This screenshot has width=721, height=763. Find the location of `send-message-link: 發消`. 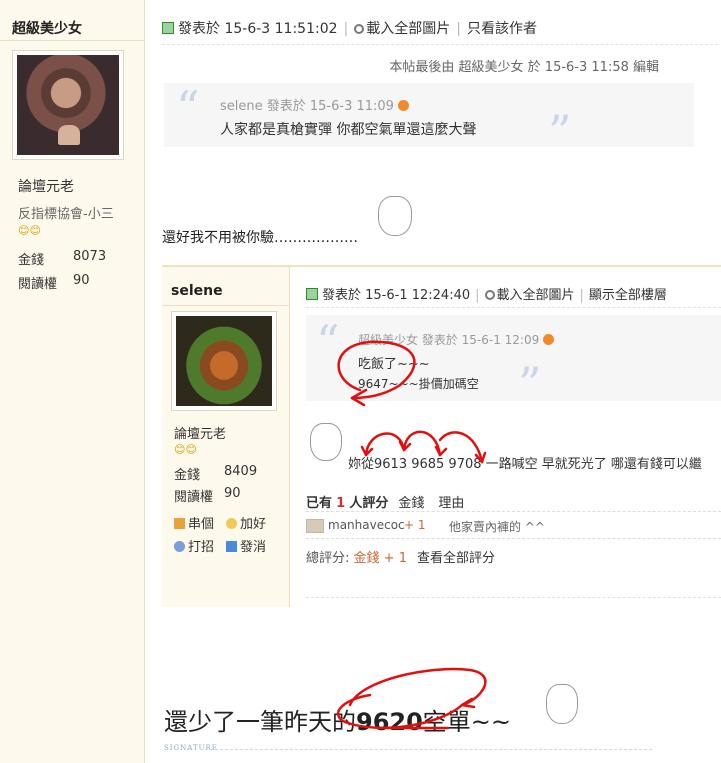

send-message-link: 發消 is located at coordinates (246, 545).